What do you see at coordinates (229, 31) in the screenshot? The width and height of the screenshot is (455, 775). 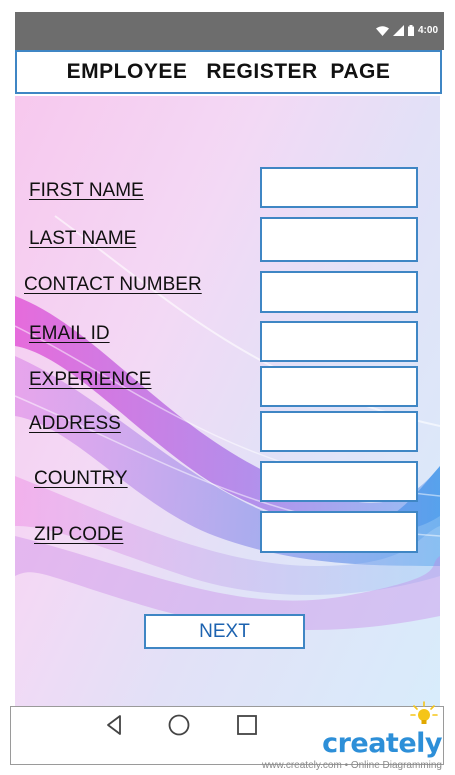 I see `status-bar: 4:00` at bounding box center [229, 31].